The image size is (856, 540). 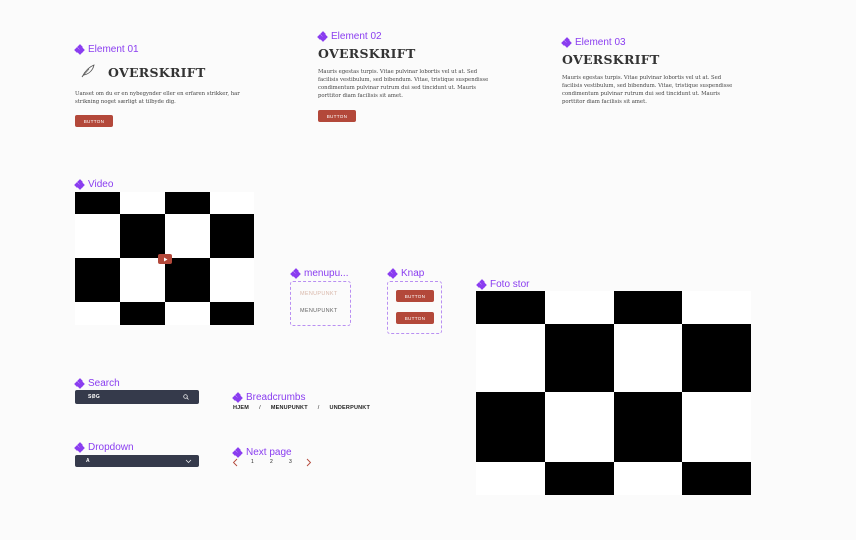 What do you see at coordinates (289, 408) in the screenshot?
I see `breadcrumb-item-menupunkt: MENUPUNKT` at bounding box center [289, 408].